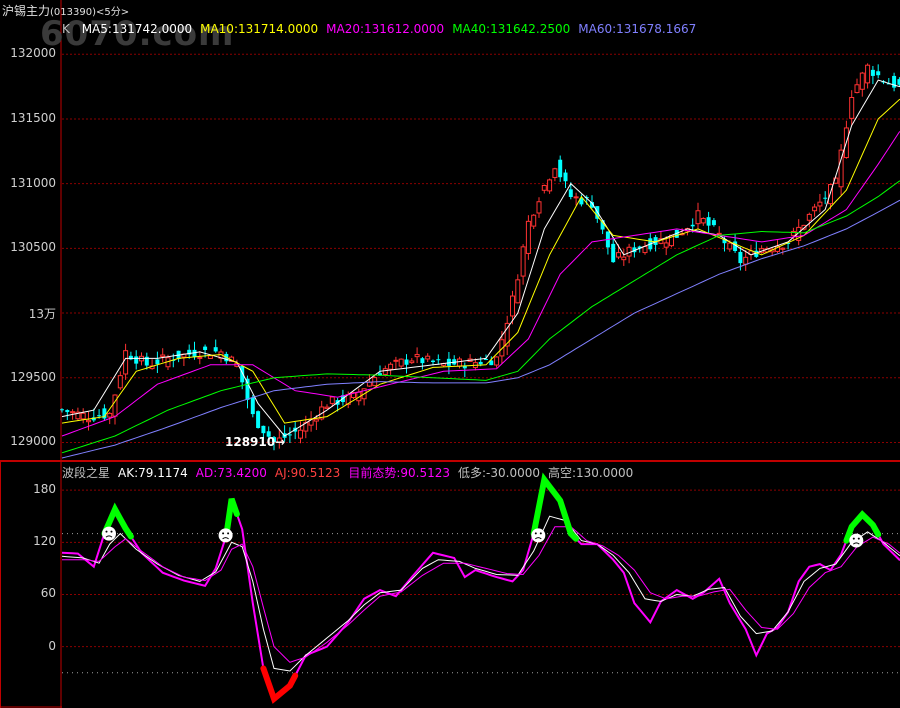  I want to click on ma-legend-item: MA40:131642.2500, so click(511, 29).